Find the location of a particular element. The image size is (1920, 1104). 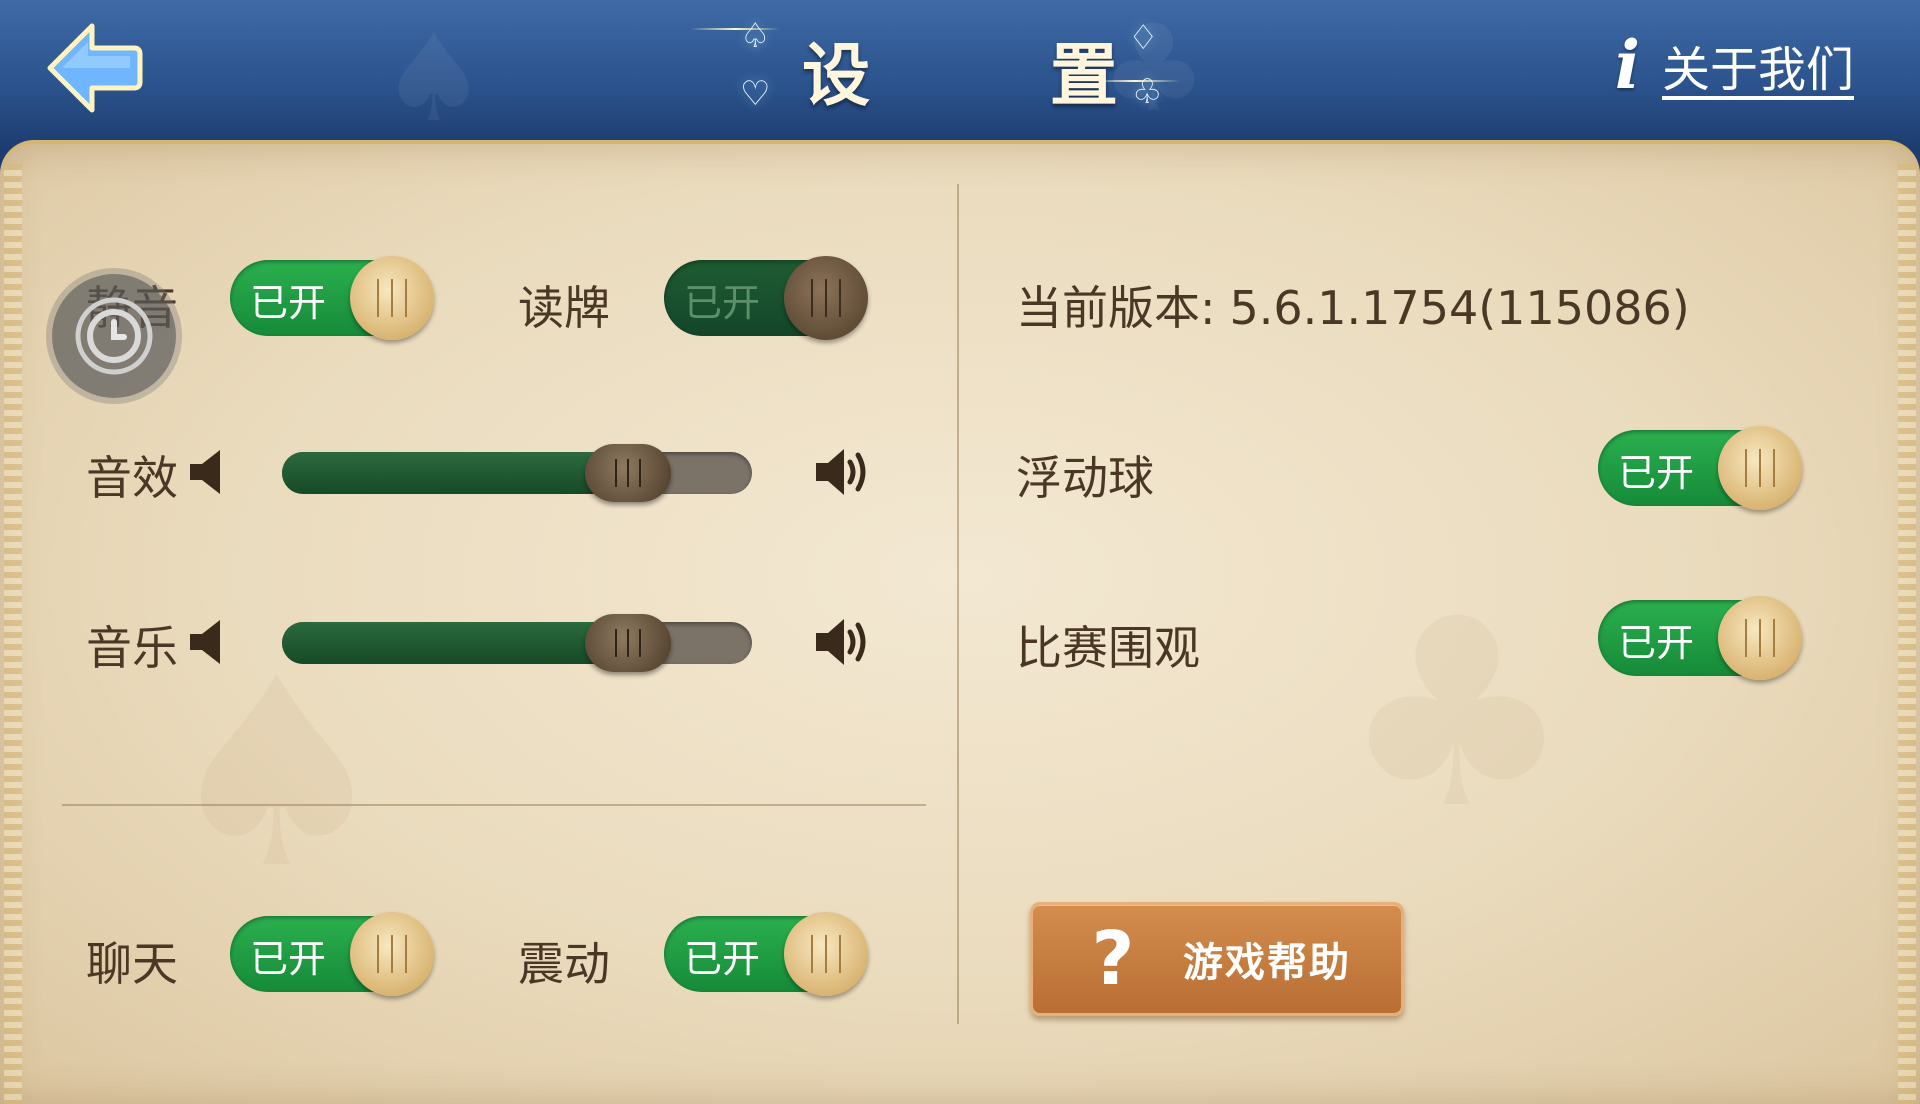

vibrate-label: 震动 is located at coordinates (564, 964).